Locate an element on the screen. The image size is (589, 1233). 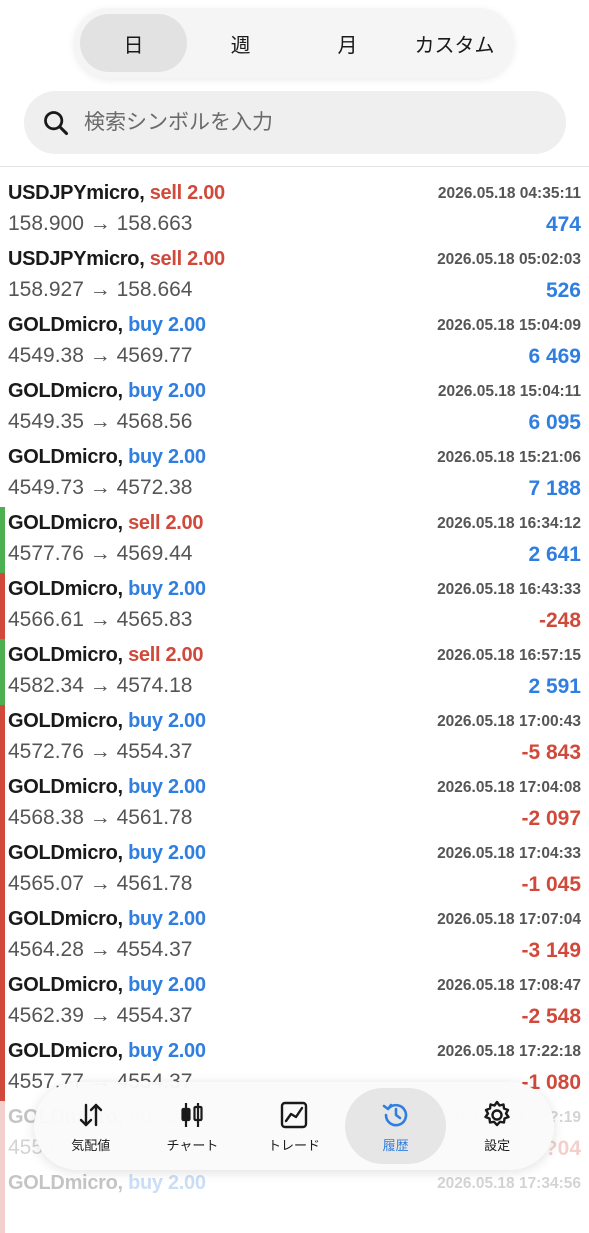
trade-prices: 4549.38 → 4569.77 is located at coordinates (100, 355).